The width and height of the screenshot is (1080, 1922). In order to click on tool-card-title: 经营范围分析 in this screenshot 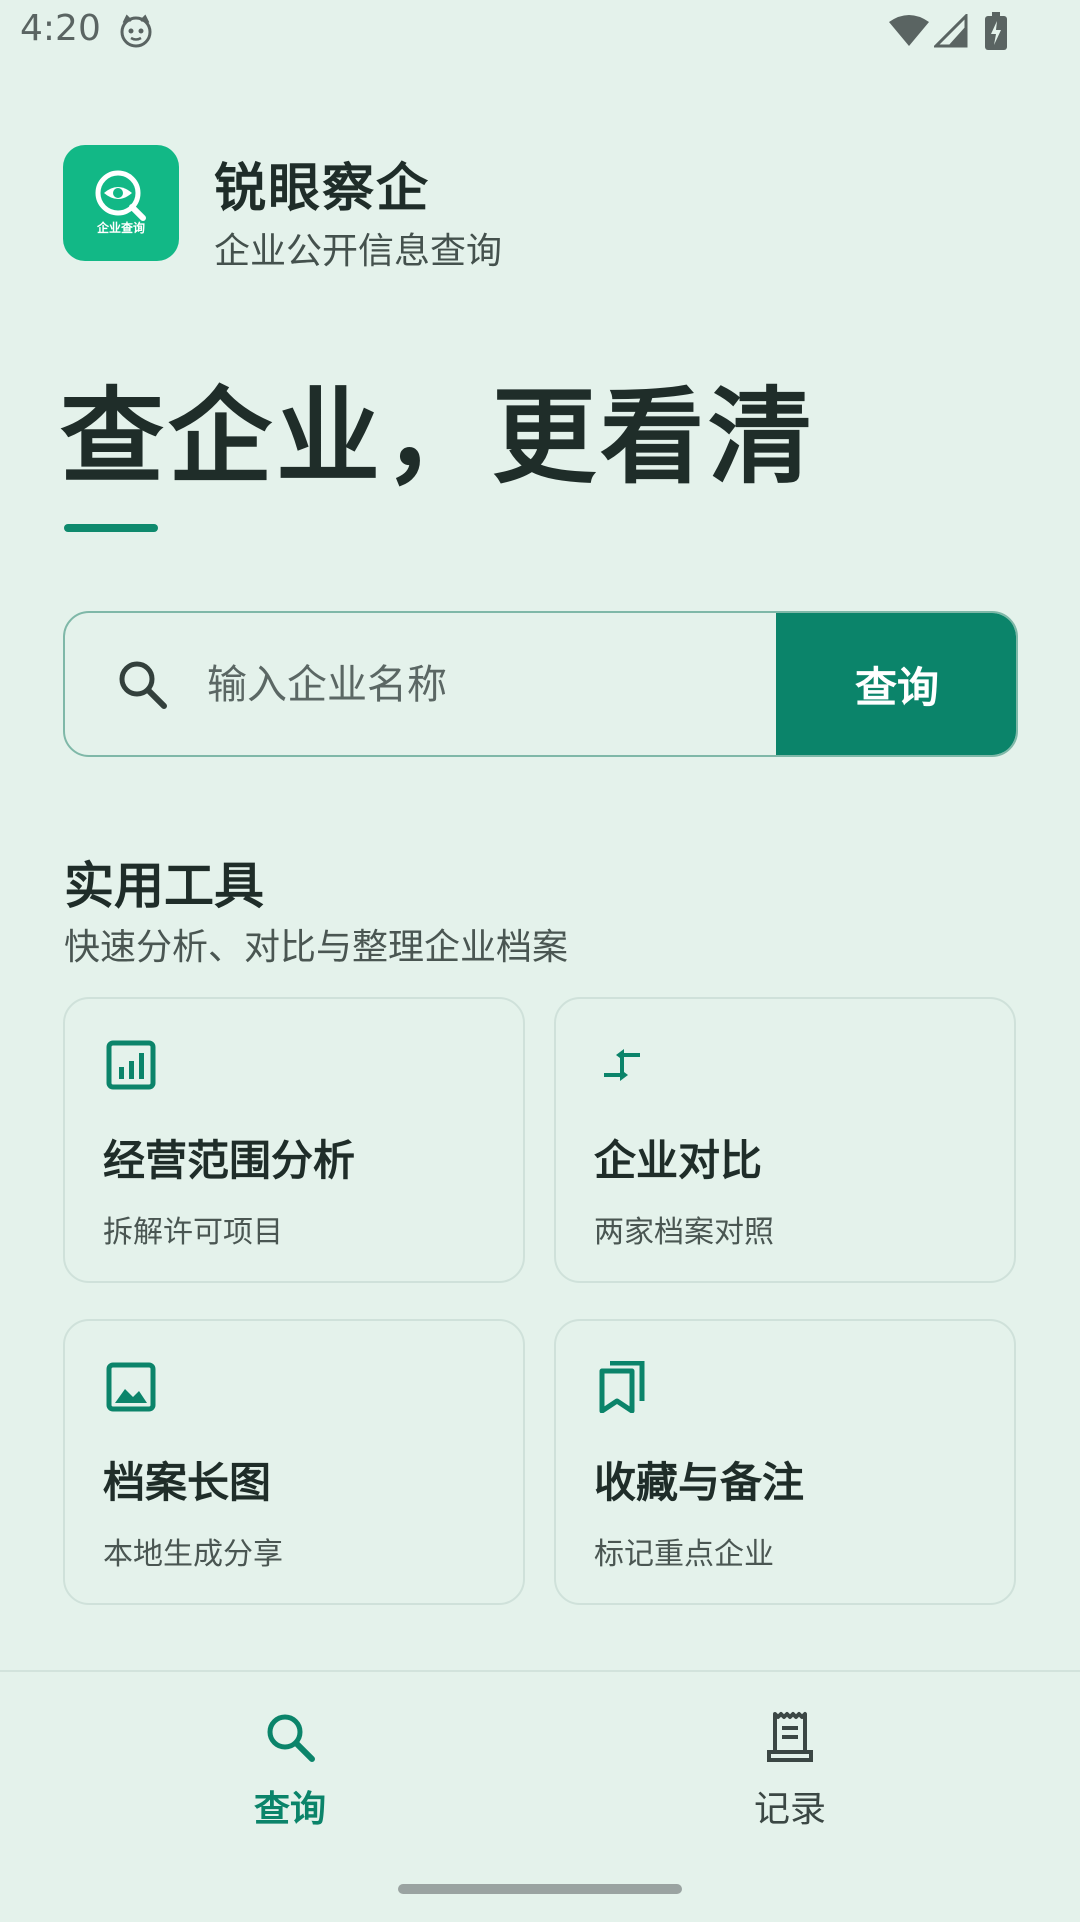, I will do `click(229, 1160)`.